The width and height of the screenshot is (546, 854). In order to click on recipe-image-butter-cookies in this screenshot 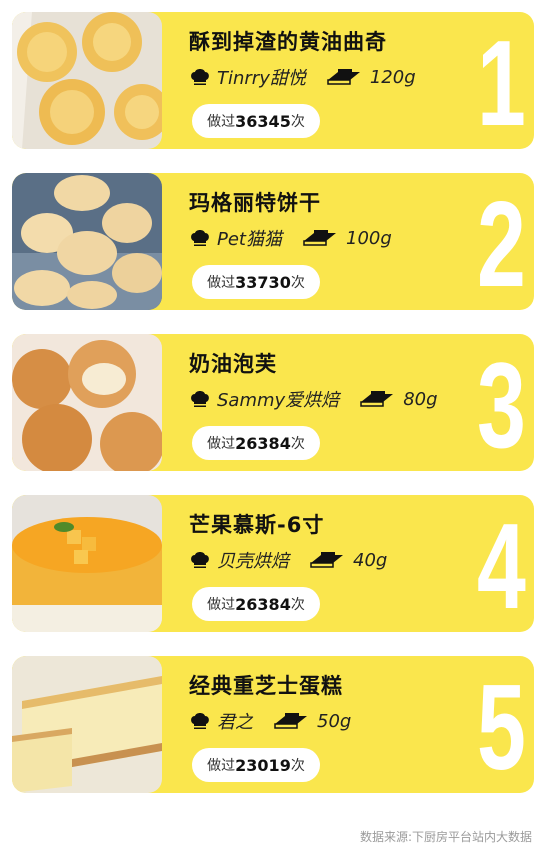, I will do `click(87, 80)`.